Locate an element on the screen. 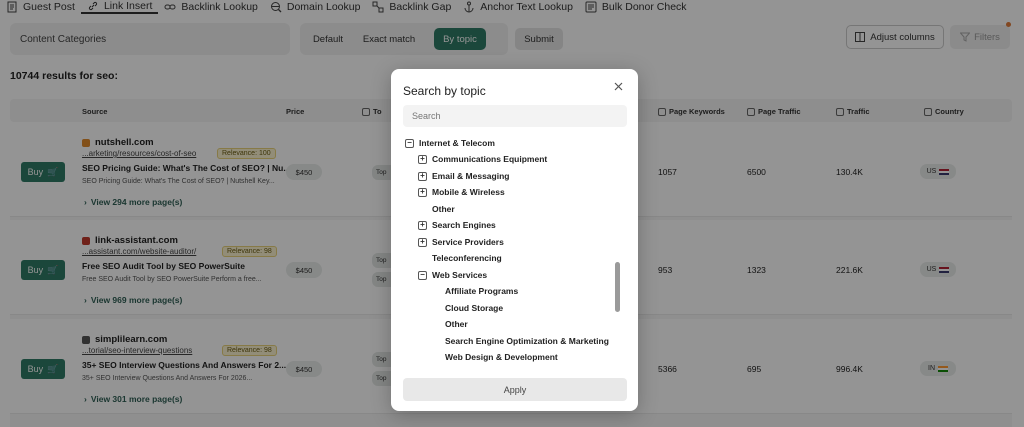 The image size is (1024, 427). tree-node-label: Service Providers is located at coordinates (468, 242).